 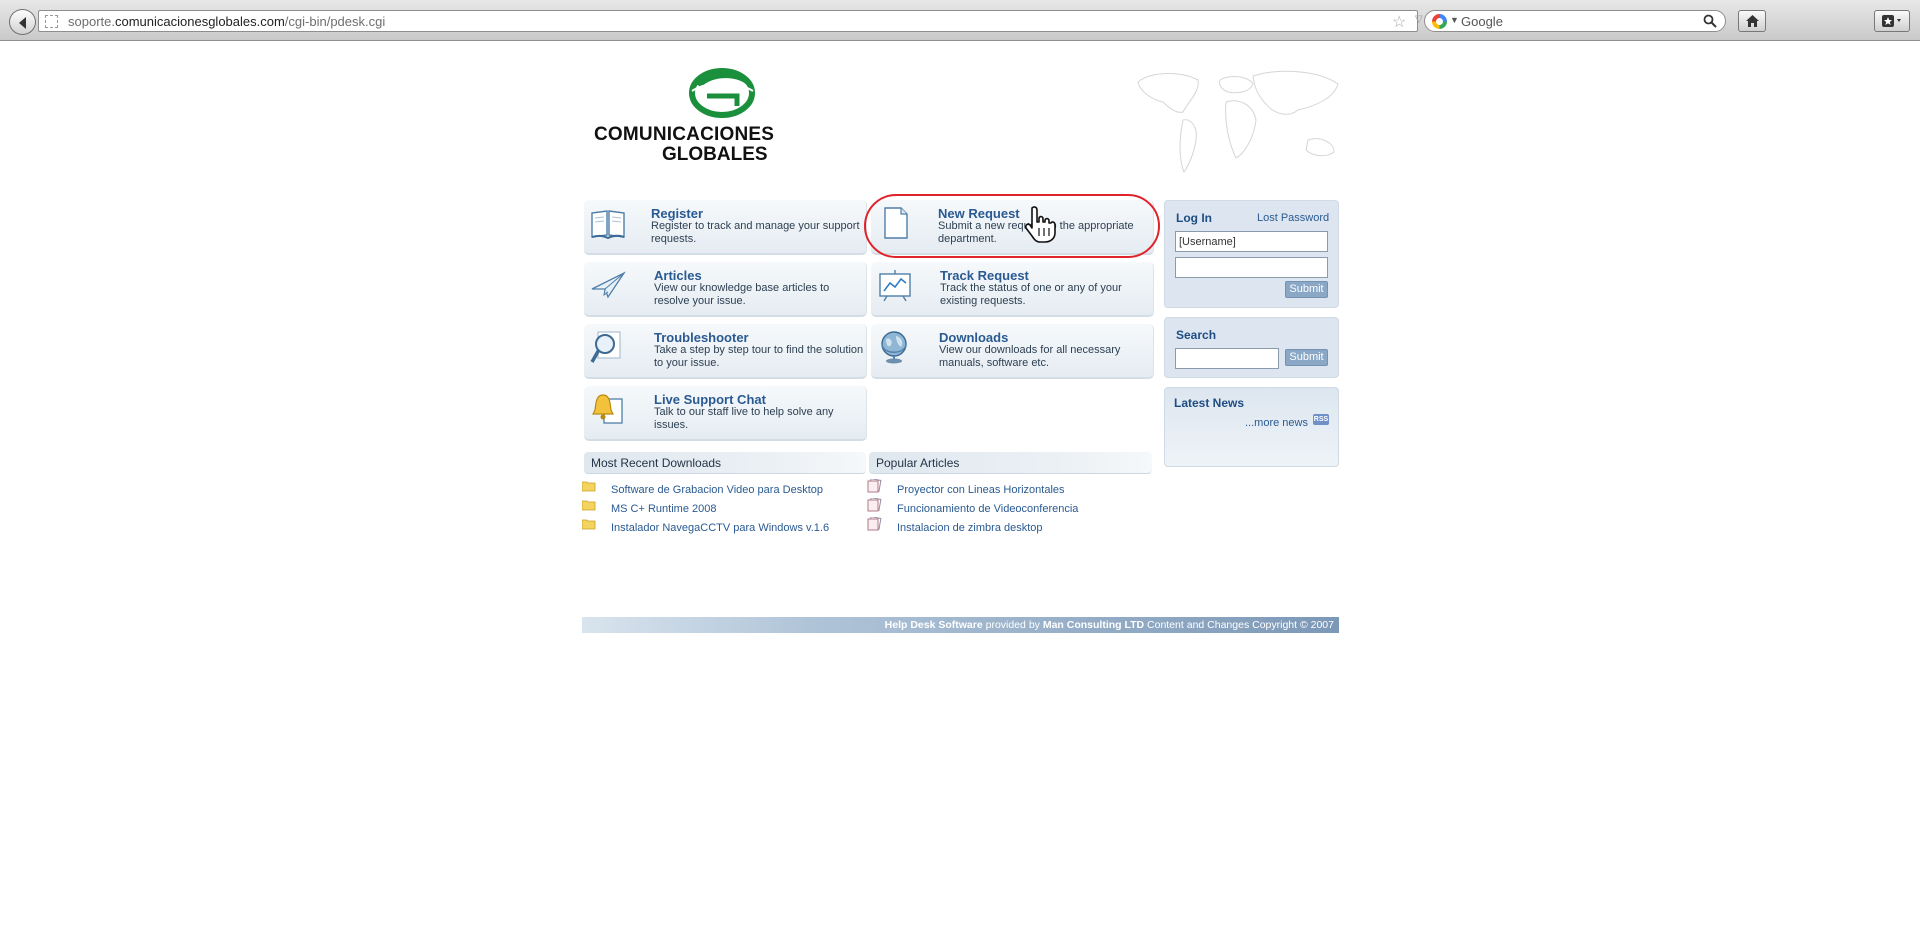 What do you see at coordinates (1194, 218) in the screenshot?
I see `login-title: Log In` at bounding box center [1194, 218].